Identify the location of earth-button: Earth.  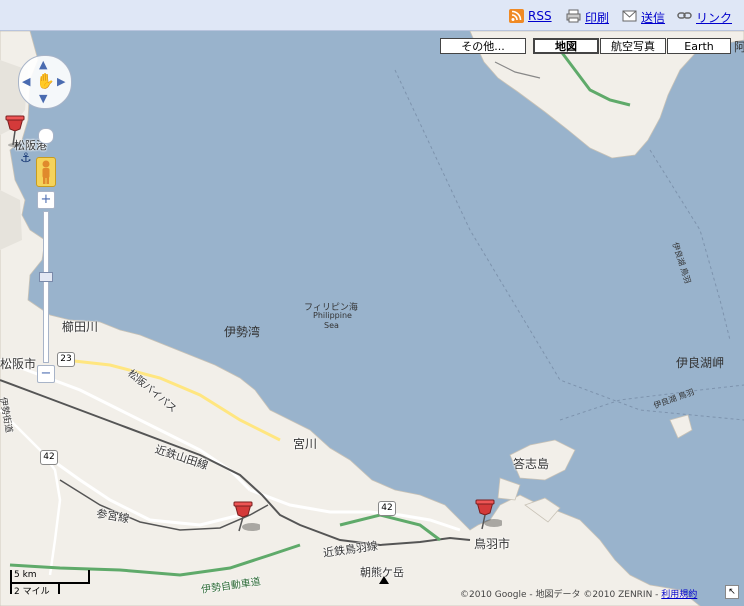
(699, 46).